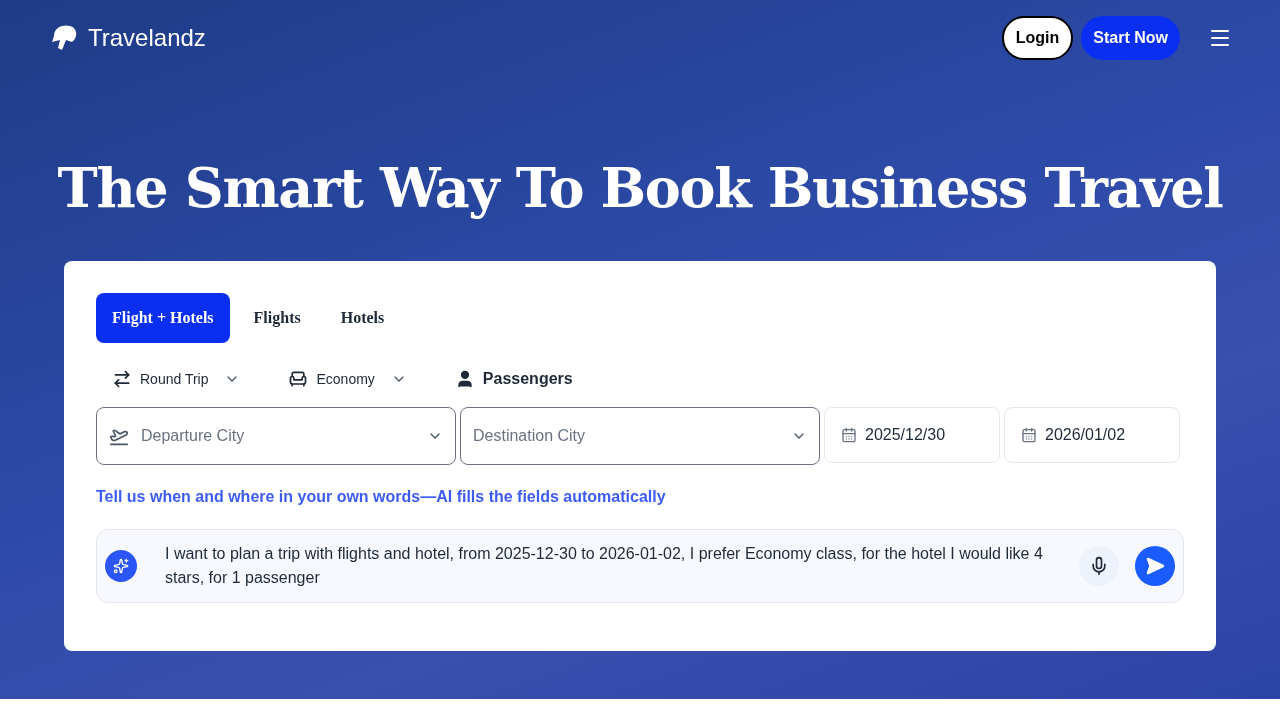 The height and width of the screenshot is (720, 1280). Describe the element at coordinates (347, 379) in the screenshot. I see `option-dropdown: Economy` at that location.